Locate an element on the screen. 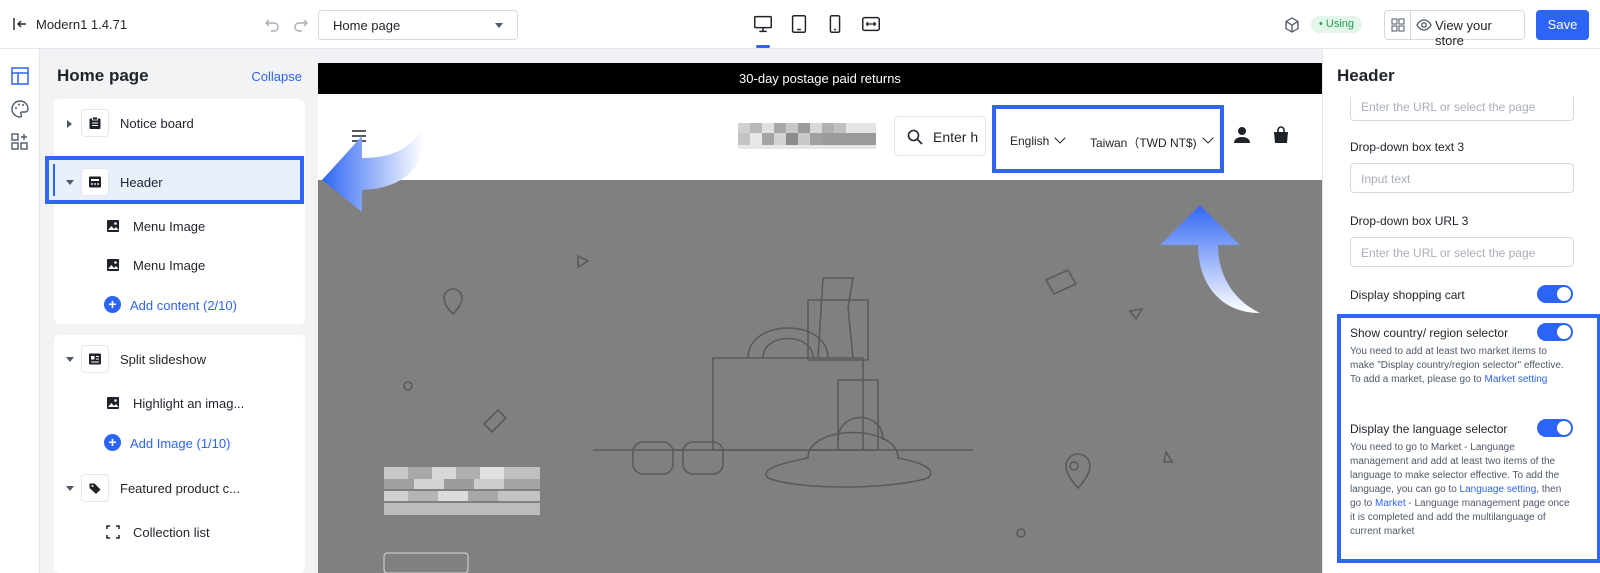  block-collection-list: Collection list is located at coordinates (179, 532).